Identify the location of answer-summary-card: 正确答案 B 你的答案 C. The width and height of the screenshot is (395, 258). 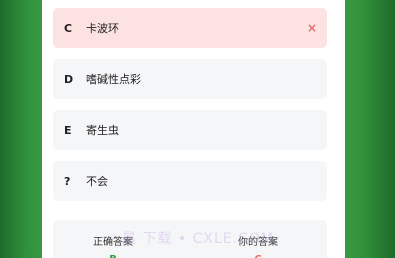
(190, 239).